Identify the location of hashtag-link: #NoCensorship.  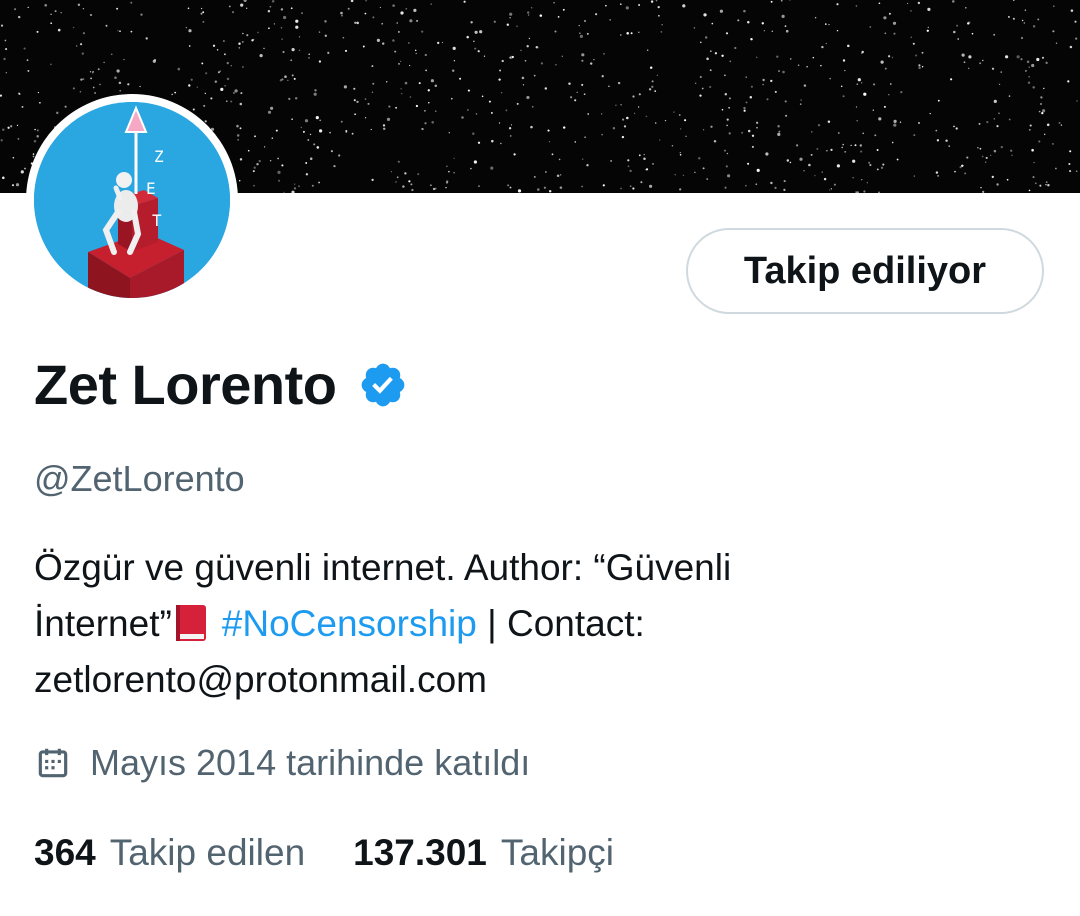
(349, 623).